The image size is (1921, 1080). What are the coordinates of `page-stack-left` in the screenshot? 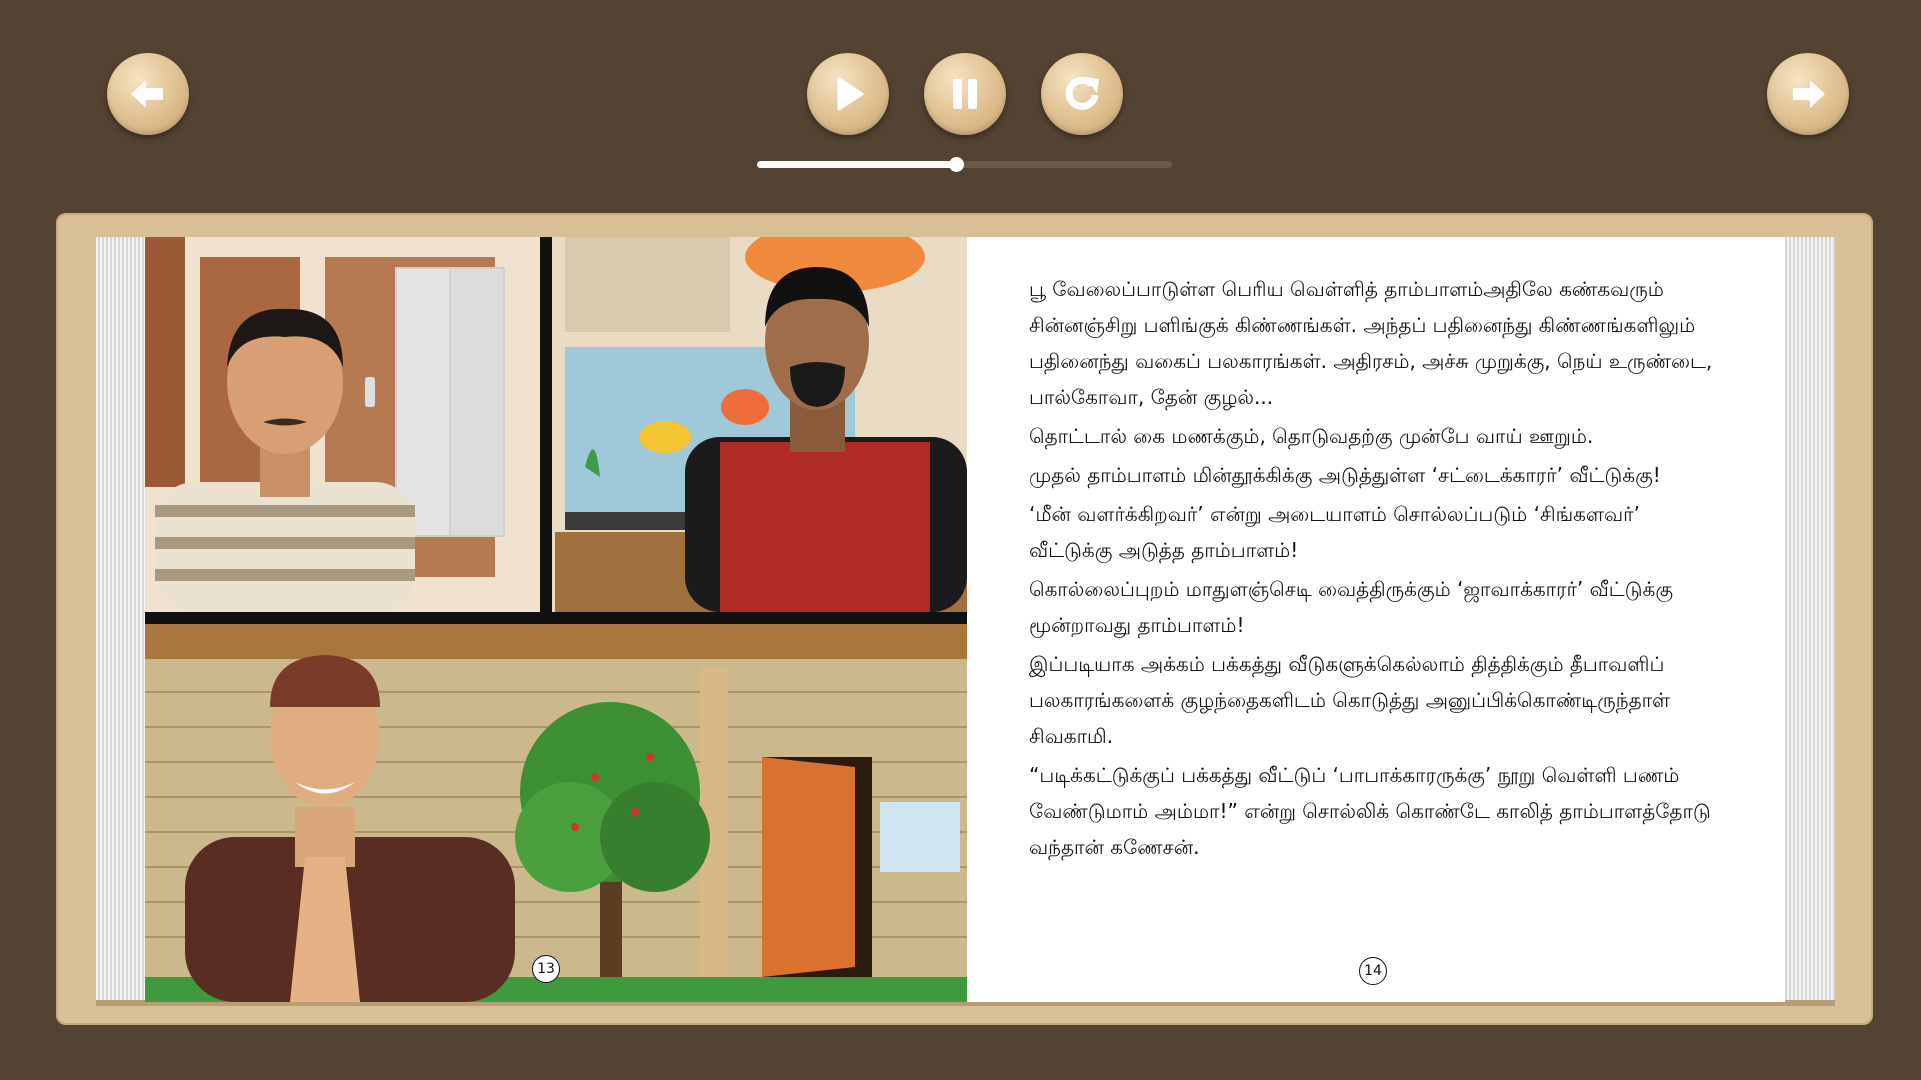 It's located at (121, 619).